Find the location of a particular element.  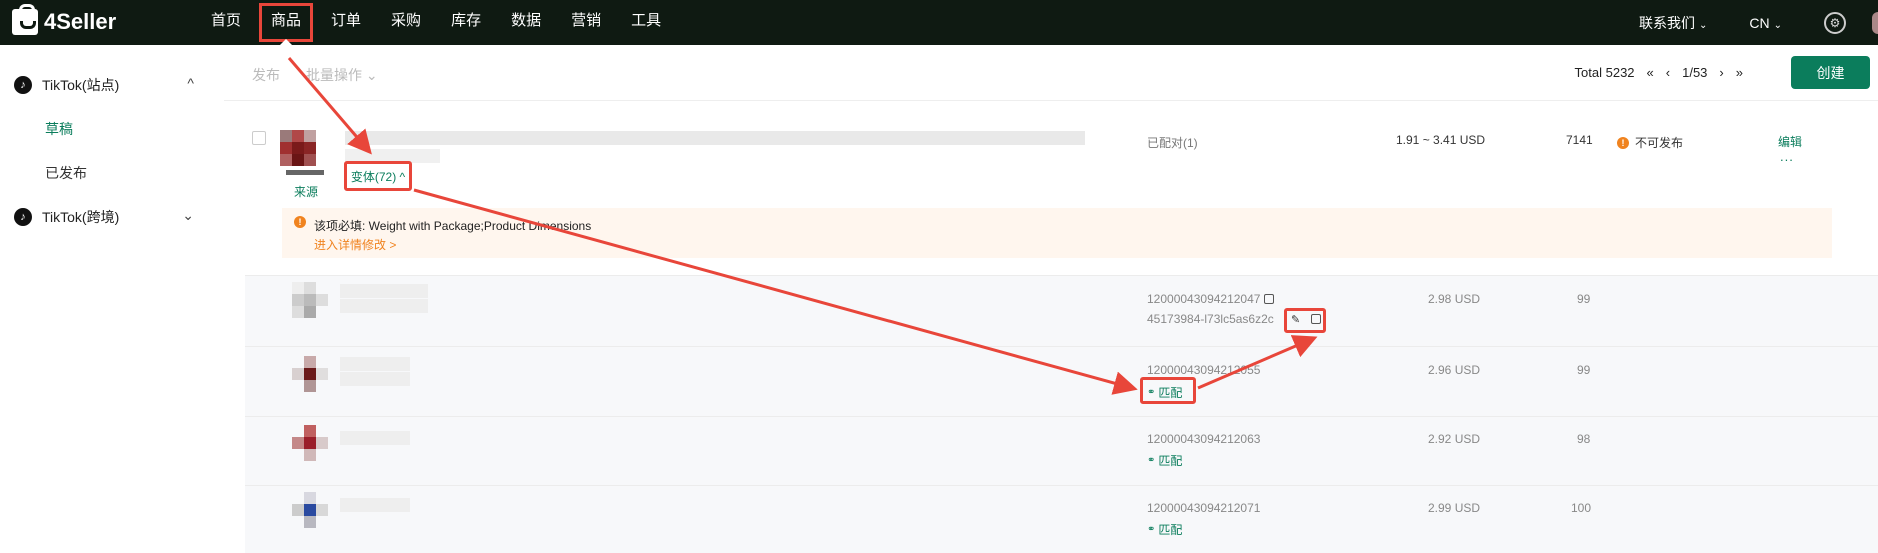

chevron-up-icon: ^ is located at coordinates (190, 83).